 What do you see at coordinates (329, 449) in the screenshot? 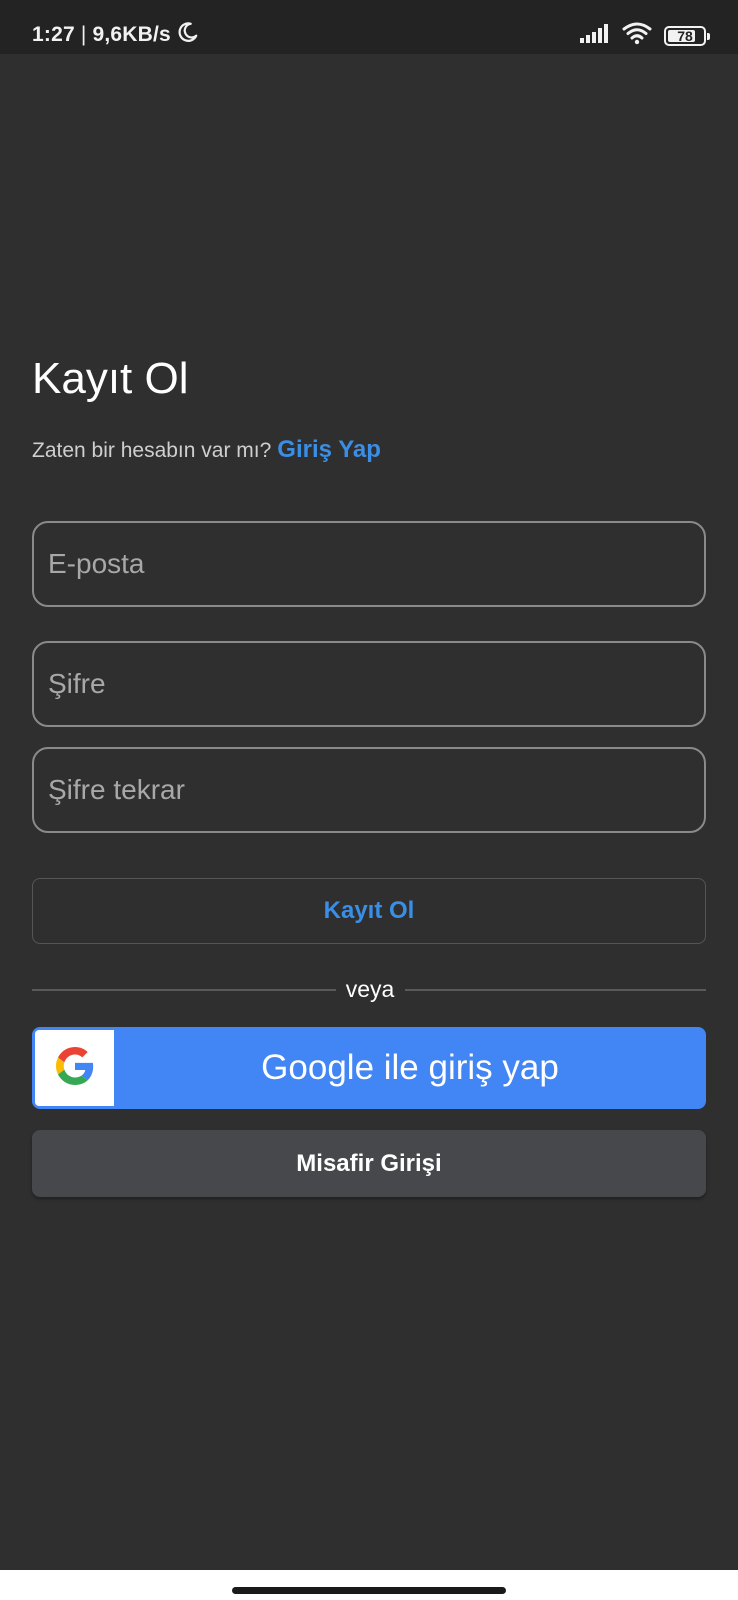
I see `login-link: Giriş Yap` at bounding box center [329, 449].